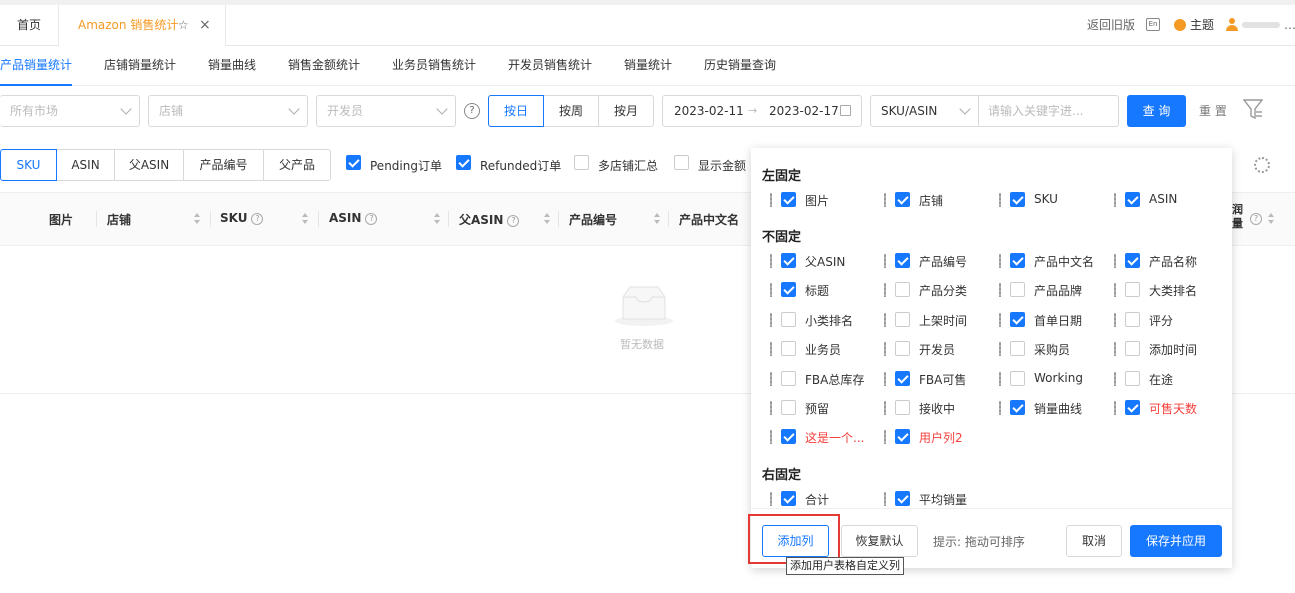  I want to click on star-icon: ☆, so click(183, 25).